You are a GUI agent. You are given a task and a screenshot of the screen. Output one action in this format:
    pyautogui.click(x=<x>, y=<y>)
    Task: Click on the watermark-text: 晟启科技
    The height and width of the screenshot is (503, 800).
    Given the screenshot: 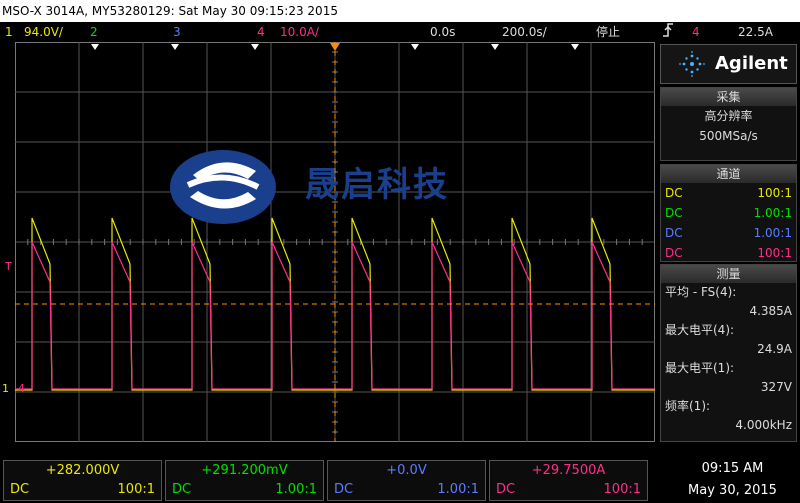 What is the action you would take?
    pyautogui.click(x=377, y=185)
    